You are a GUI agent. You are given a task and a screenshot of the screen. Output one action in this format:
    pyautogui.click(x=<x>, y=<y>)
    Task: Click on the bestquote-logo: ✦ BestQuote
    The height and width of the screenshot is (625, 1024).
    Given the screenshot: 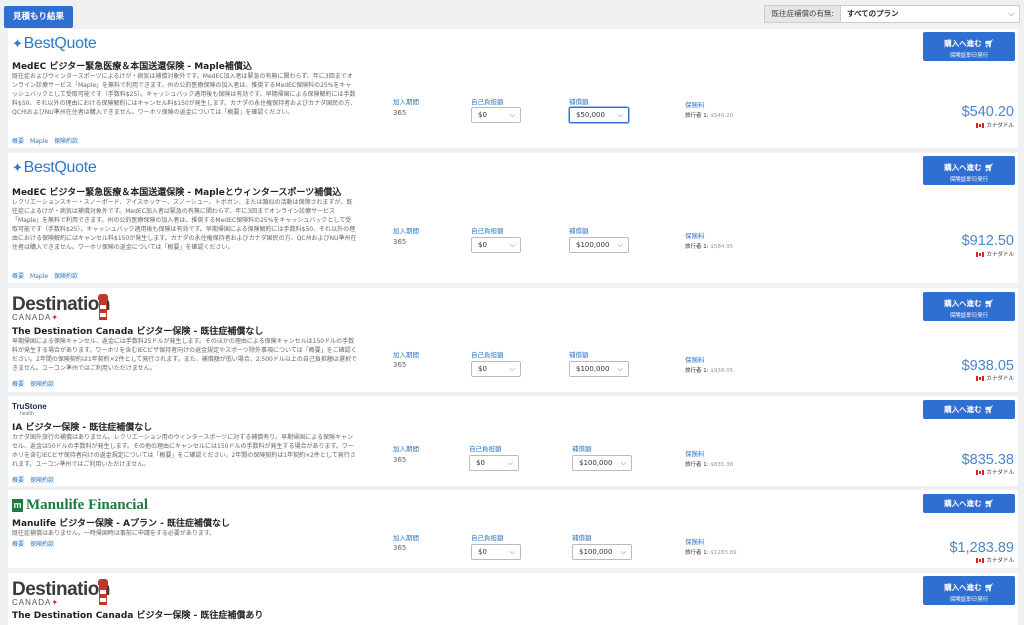 What is the action you would take?
    pyautogui.click(x=54, y=168)
    